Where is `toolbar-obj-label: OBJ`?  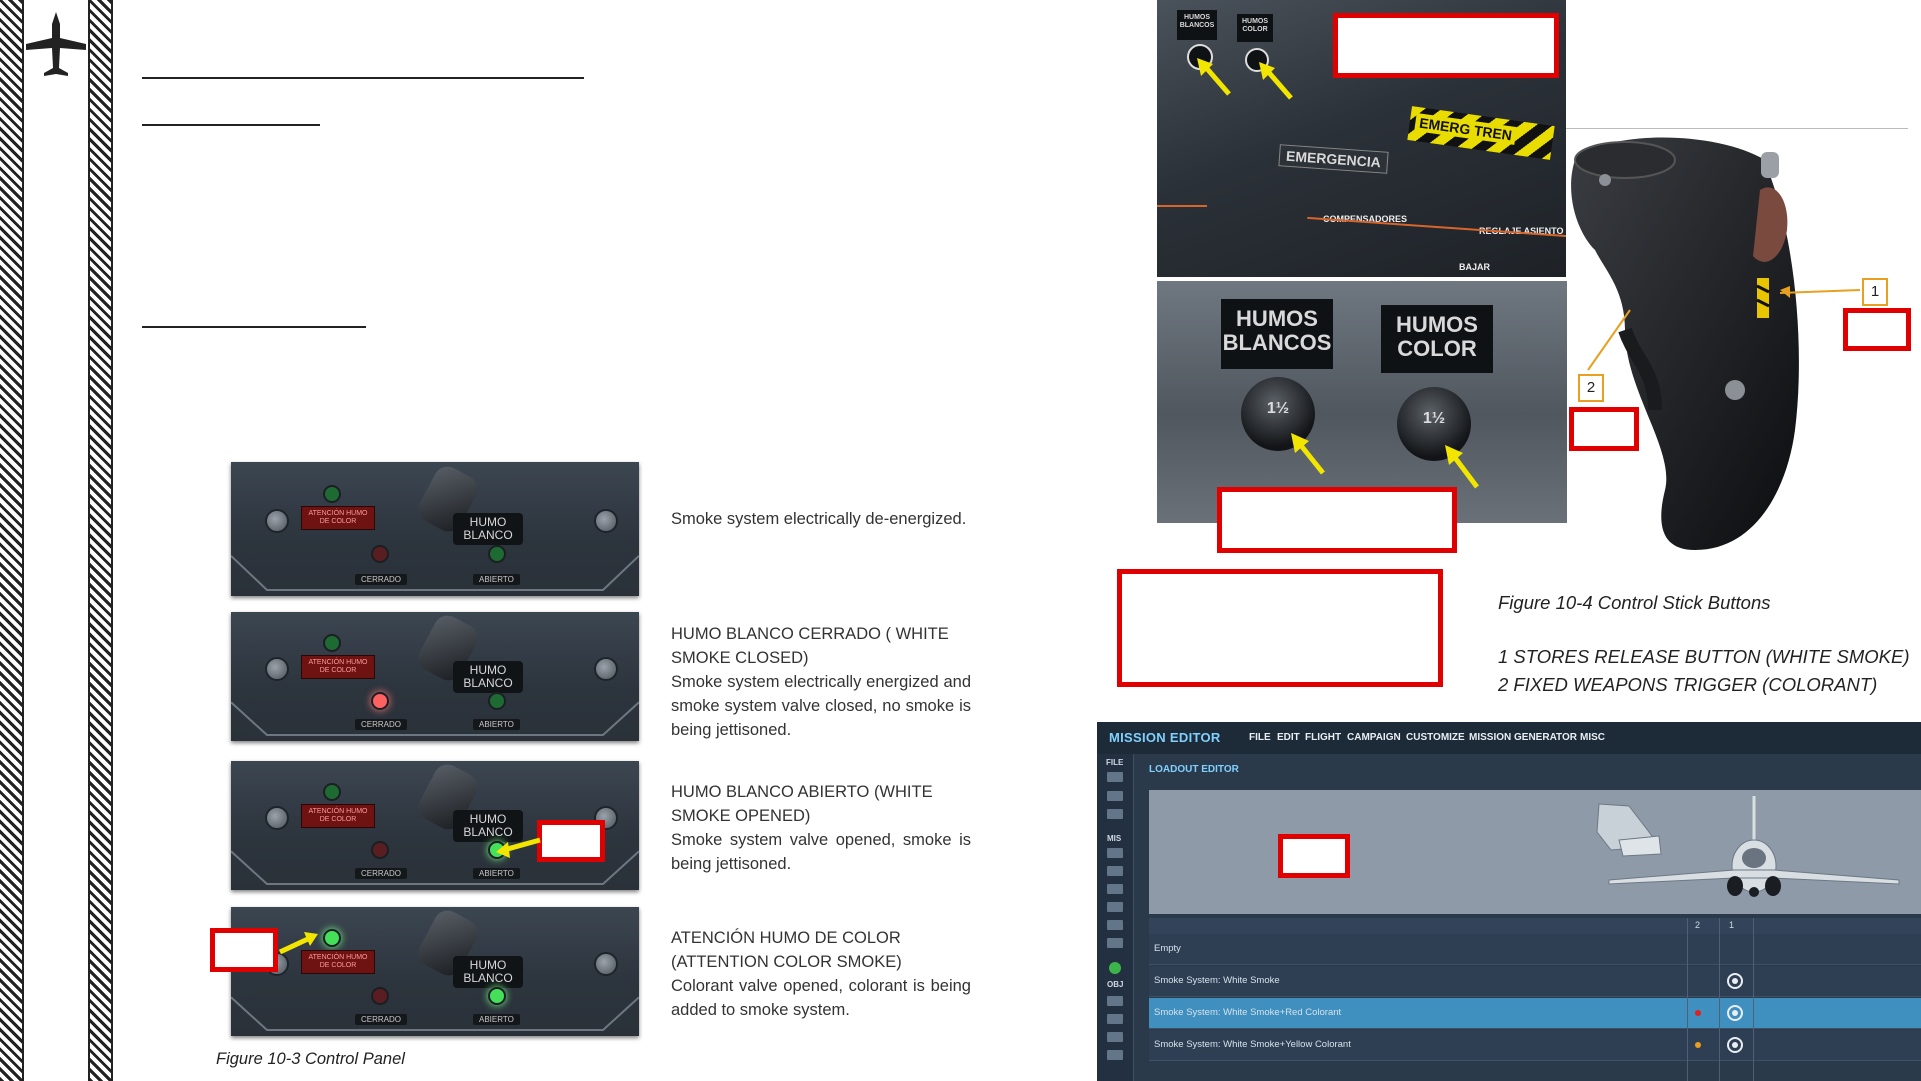 toolbar-obj-label: OBJ is located at coordinates (1115, 984).